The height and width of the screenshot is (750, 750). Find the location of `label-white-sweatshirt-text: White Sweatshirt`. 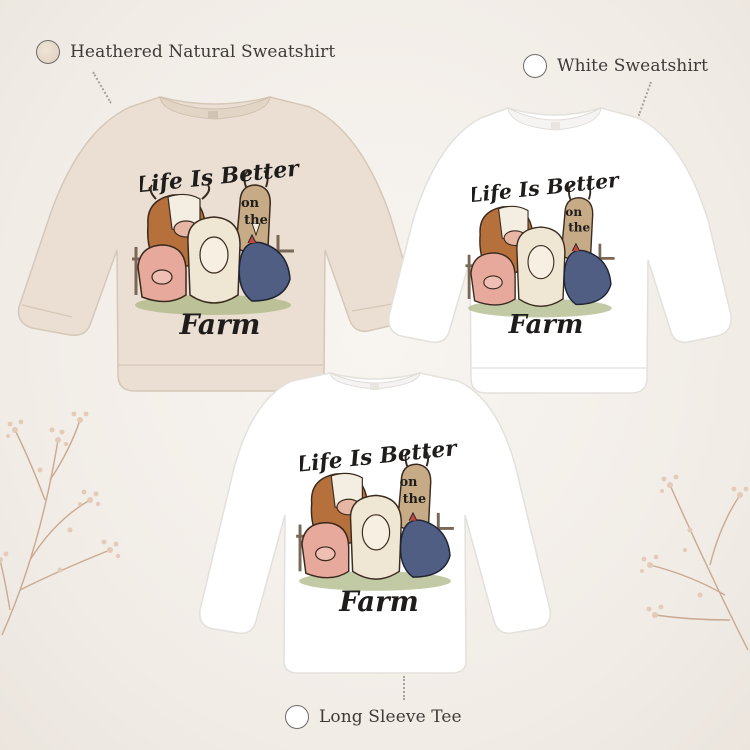

label-white-sweatshirt-text: White Sweatshirt is located at coordinates (633, 66).